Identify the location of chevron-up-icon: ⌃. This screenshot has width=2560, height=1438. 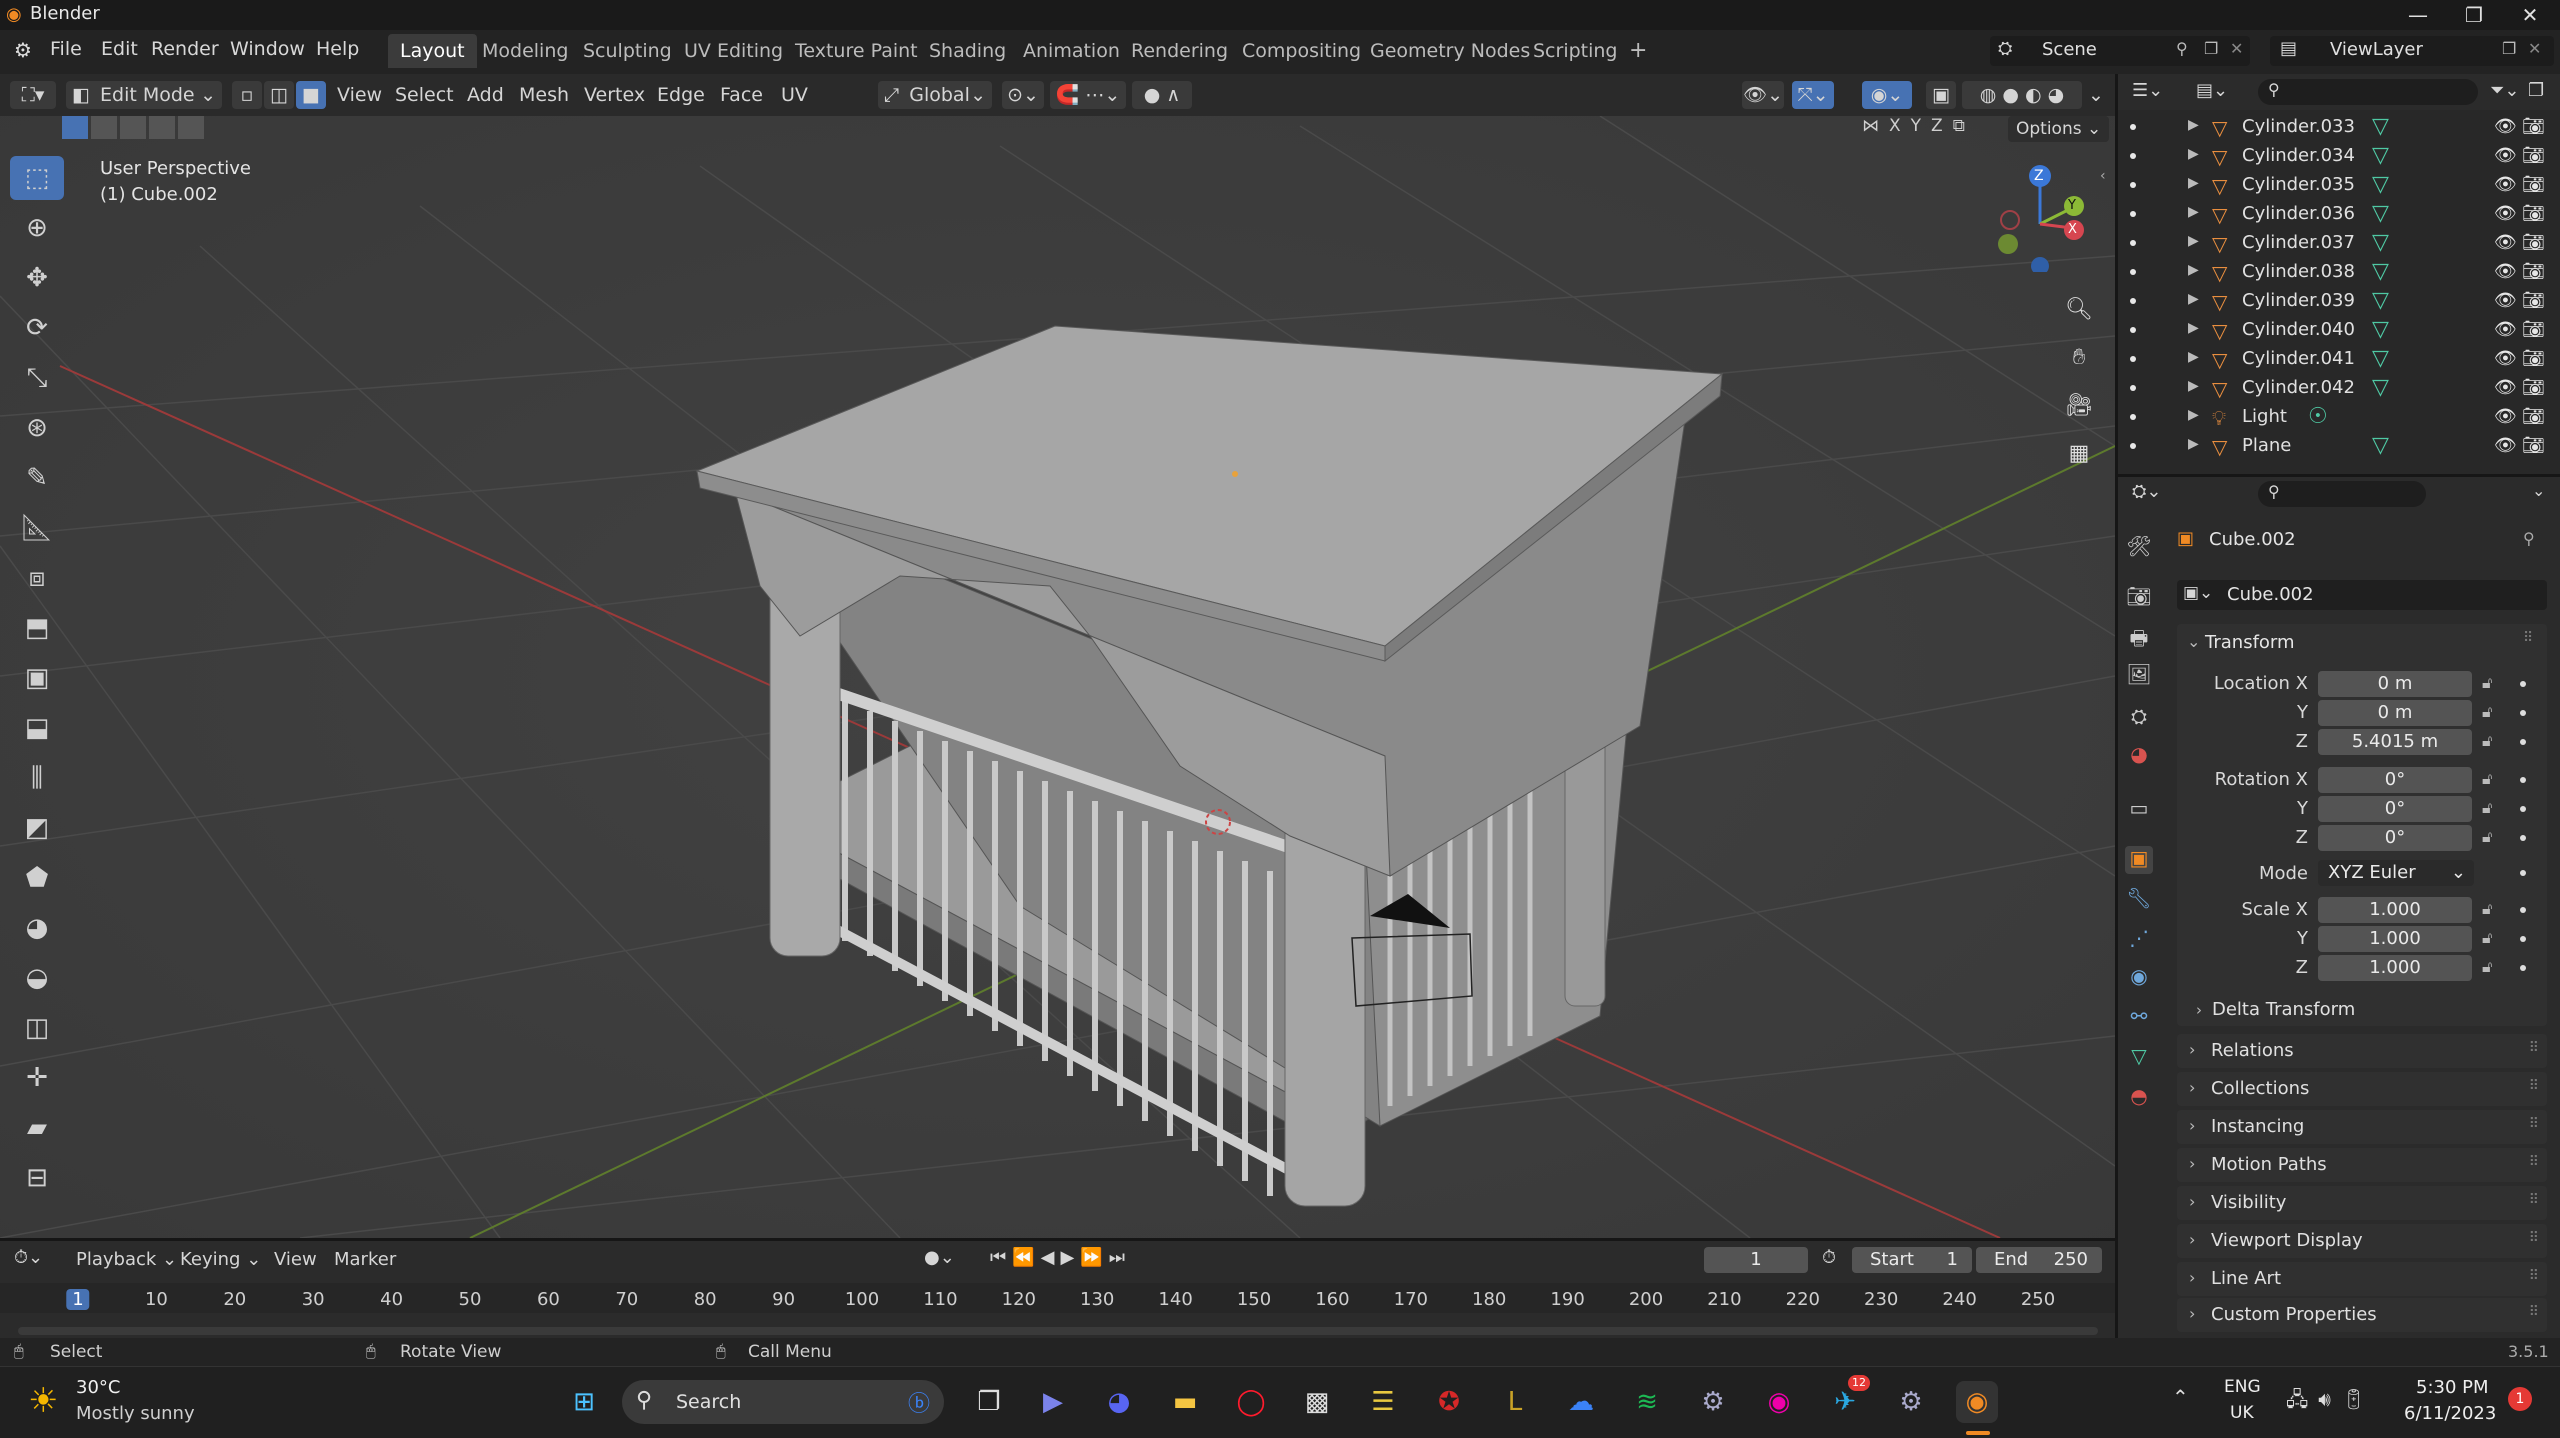
(2180, 1397).